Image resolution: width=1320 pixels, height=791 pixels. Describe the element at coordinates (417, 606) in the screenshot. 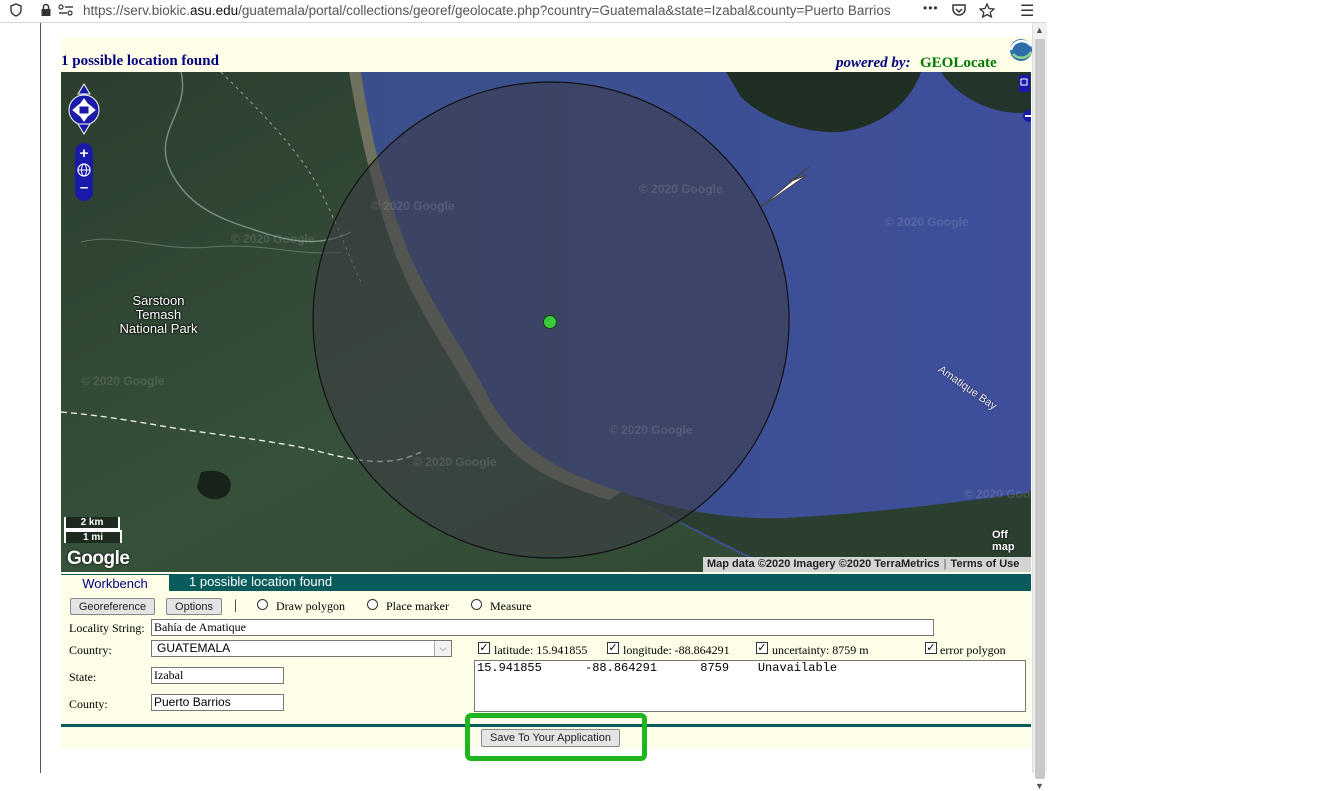

I see `place-marker-label: Place marker` at that location.